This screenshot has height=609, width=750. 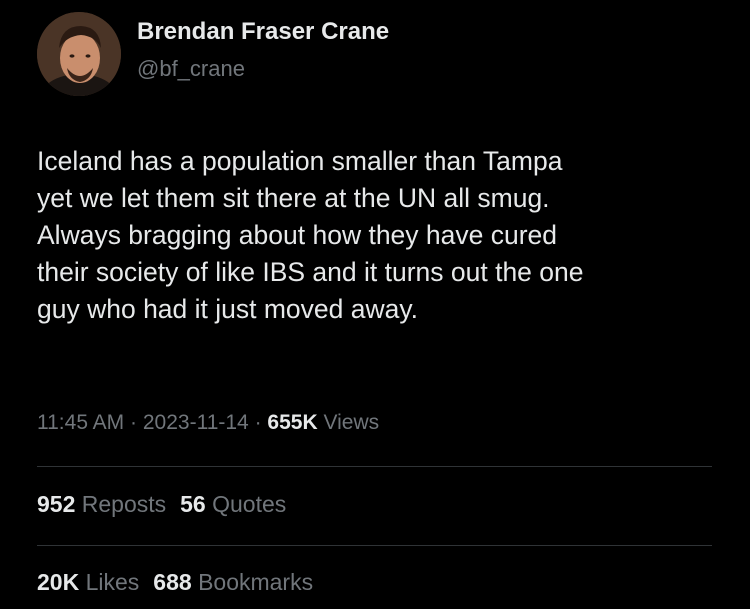 I want to click on tweet-time: 11:45 AM, so click(x=80, y=422).